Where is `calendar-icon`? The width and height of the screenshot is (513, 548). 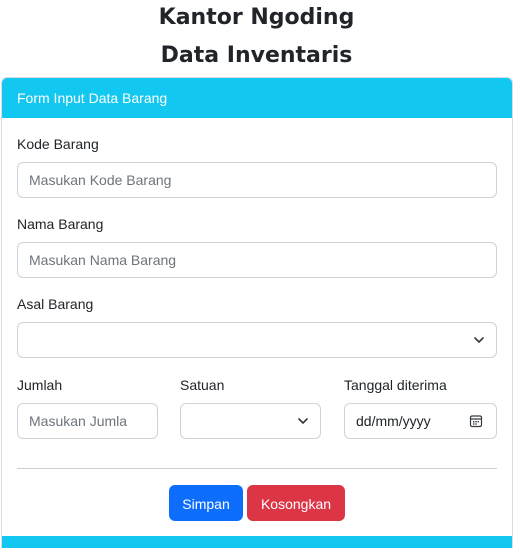
calendar-icon is located at coordinates (476, 421).